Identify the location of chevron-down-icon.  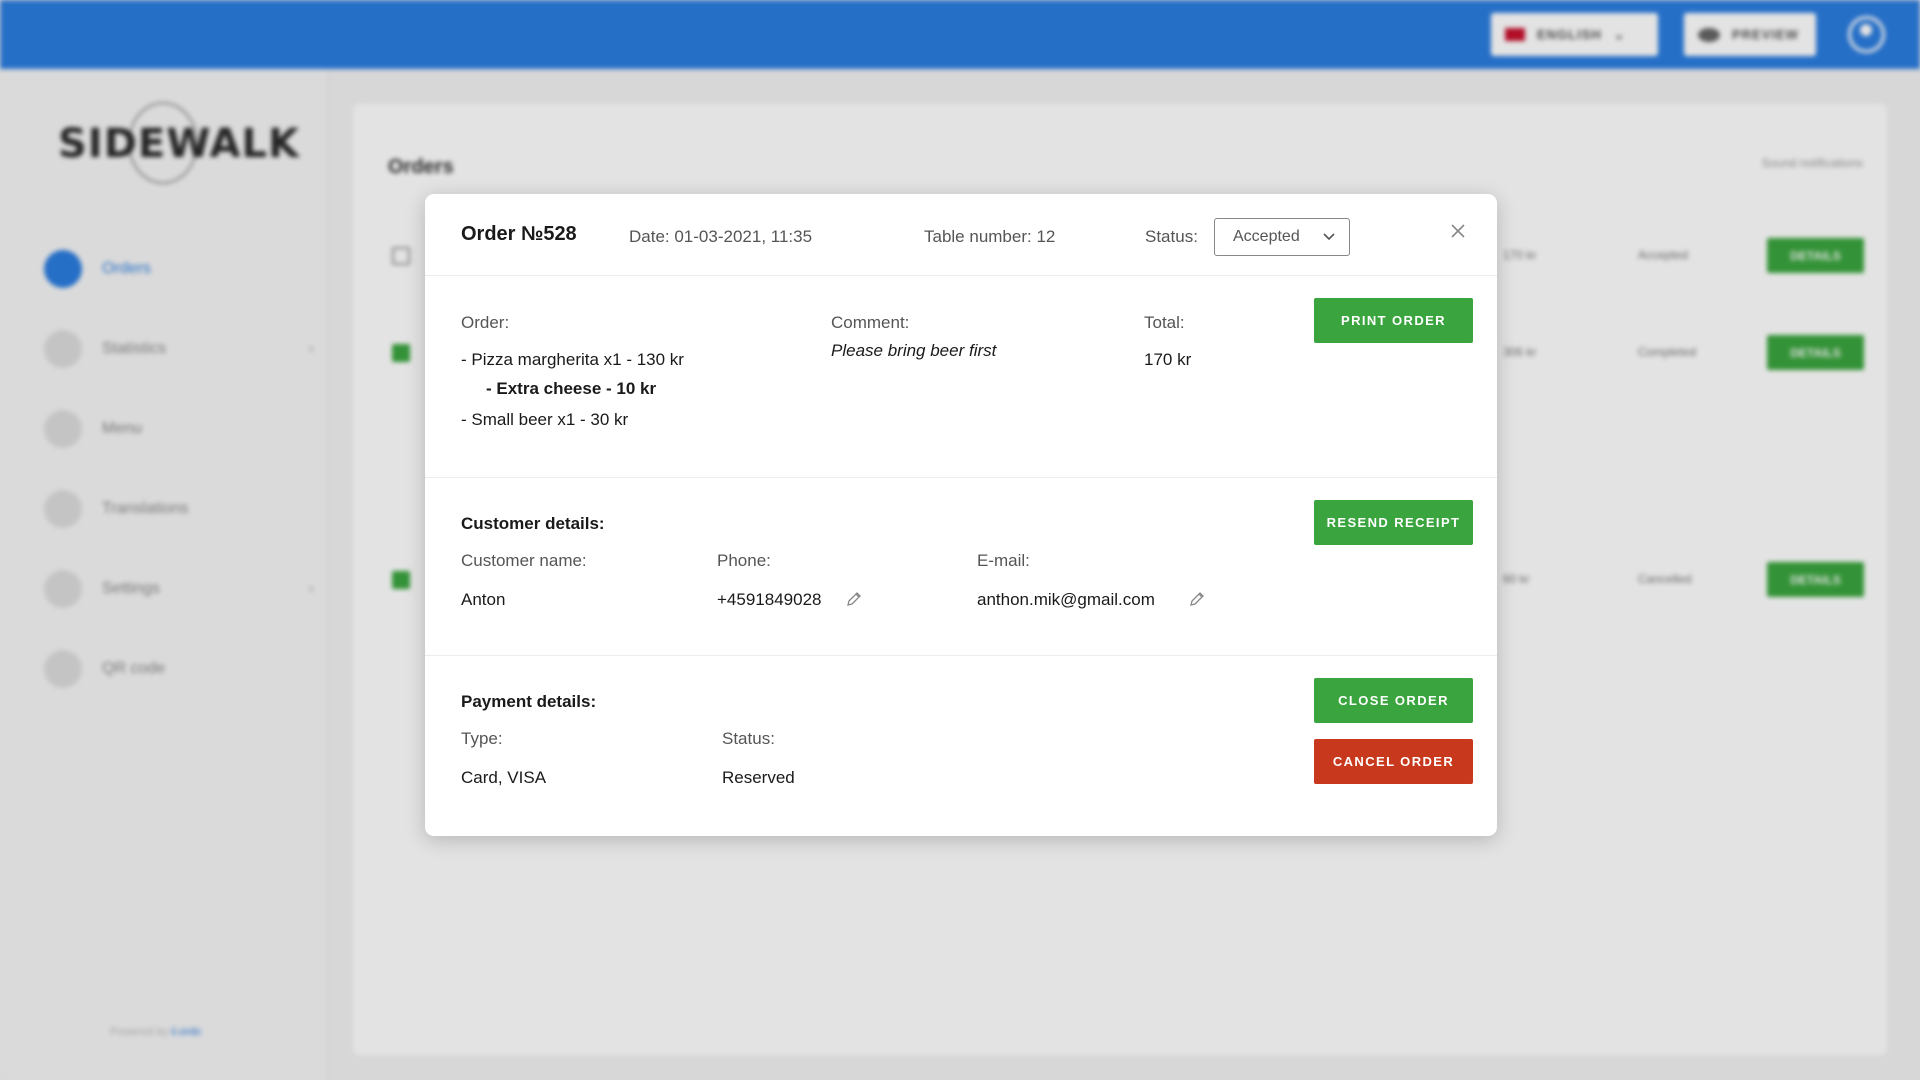
(1329, 237).